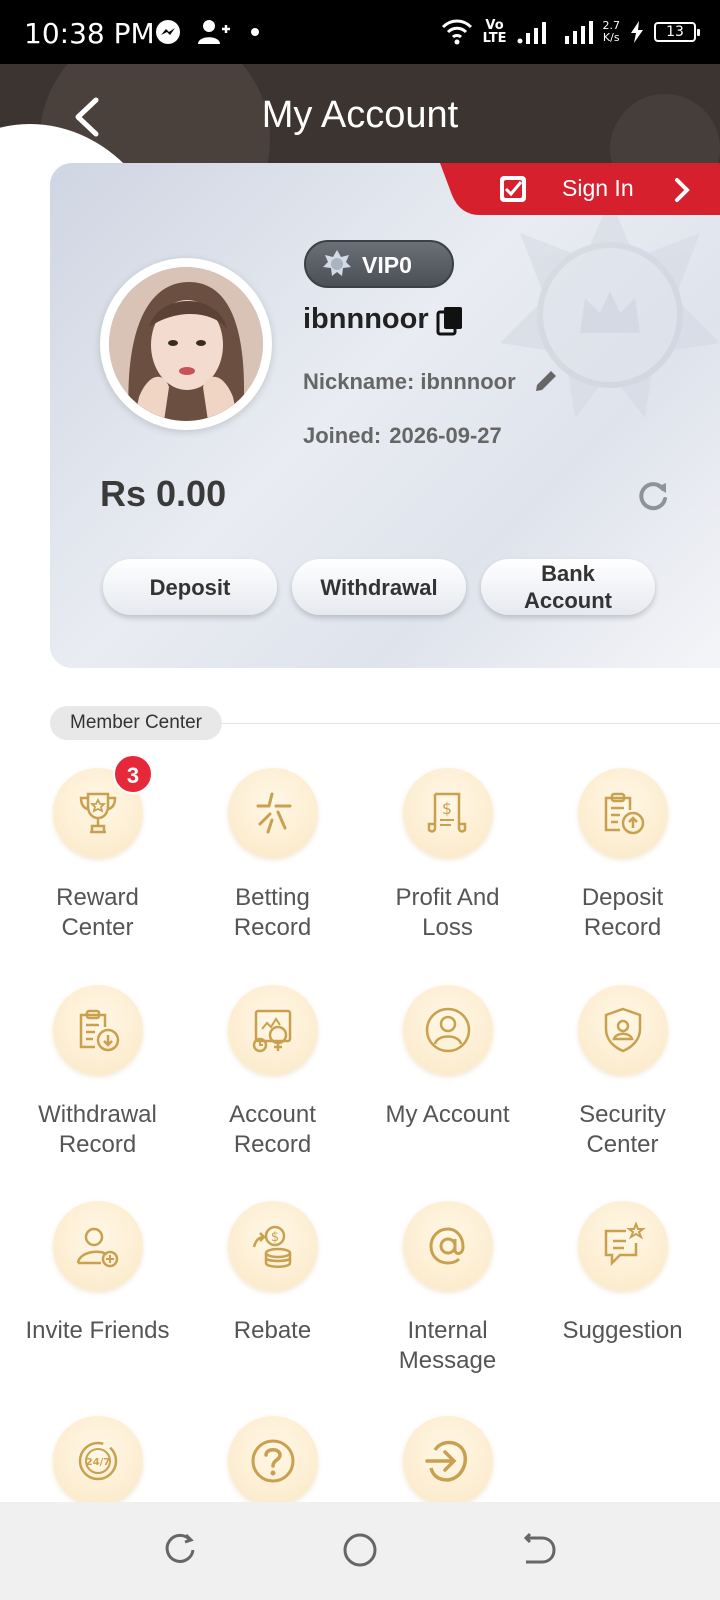 The height and width of the screenshot is (1600, 720). Describe the element at coordinates (168, 32) in the screenshot. I see `messenger-icon` at that location.